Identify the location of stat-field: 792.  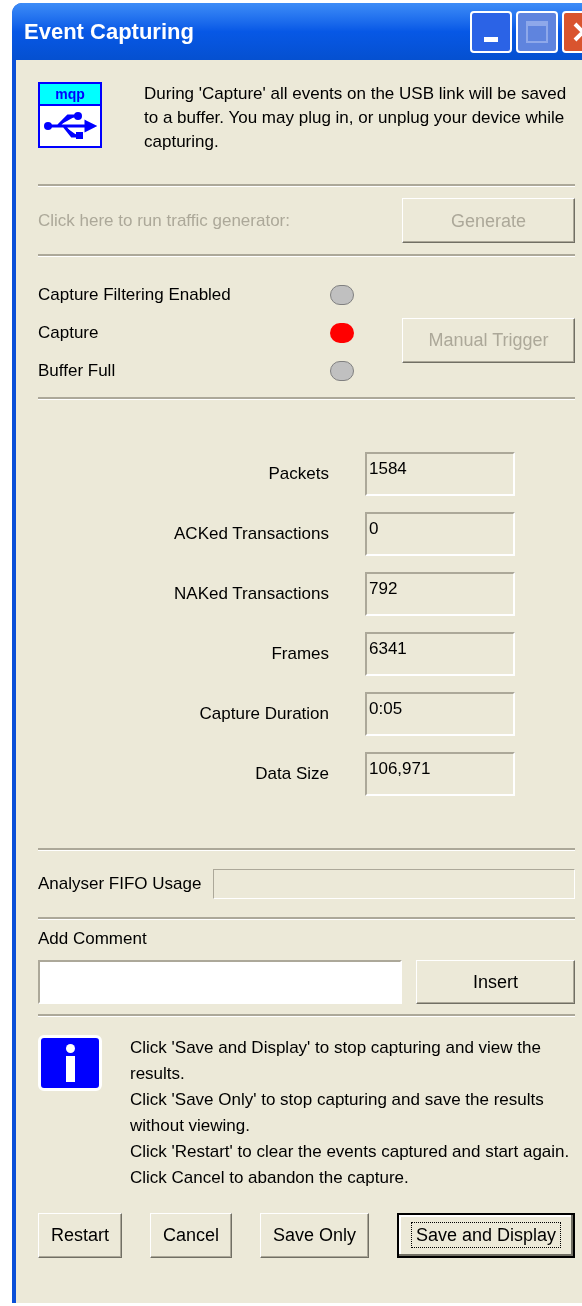
(440, 594).